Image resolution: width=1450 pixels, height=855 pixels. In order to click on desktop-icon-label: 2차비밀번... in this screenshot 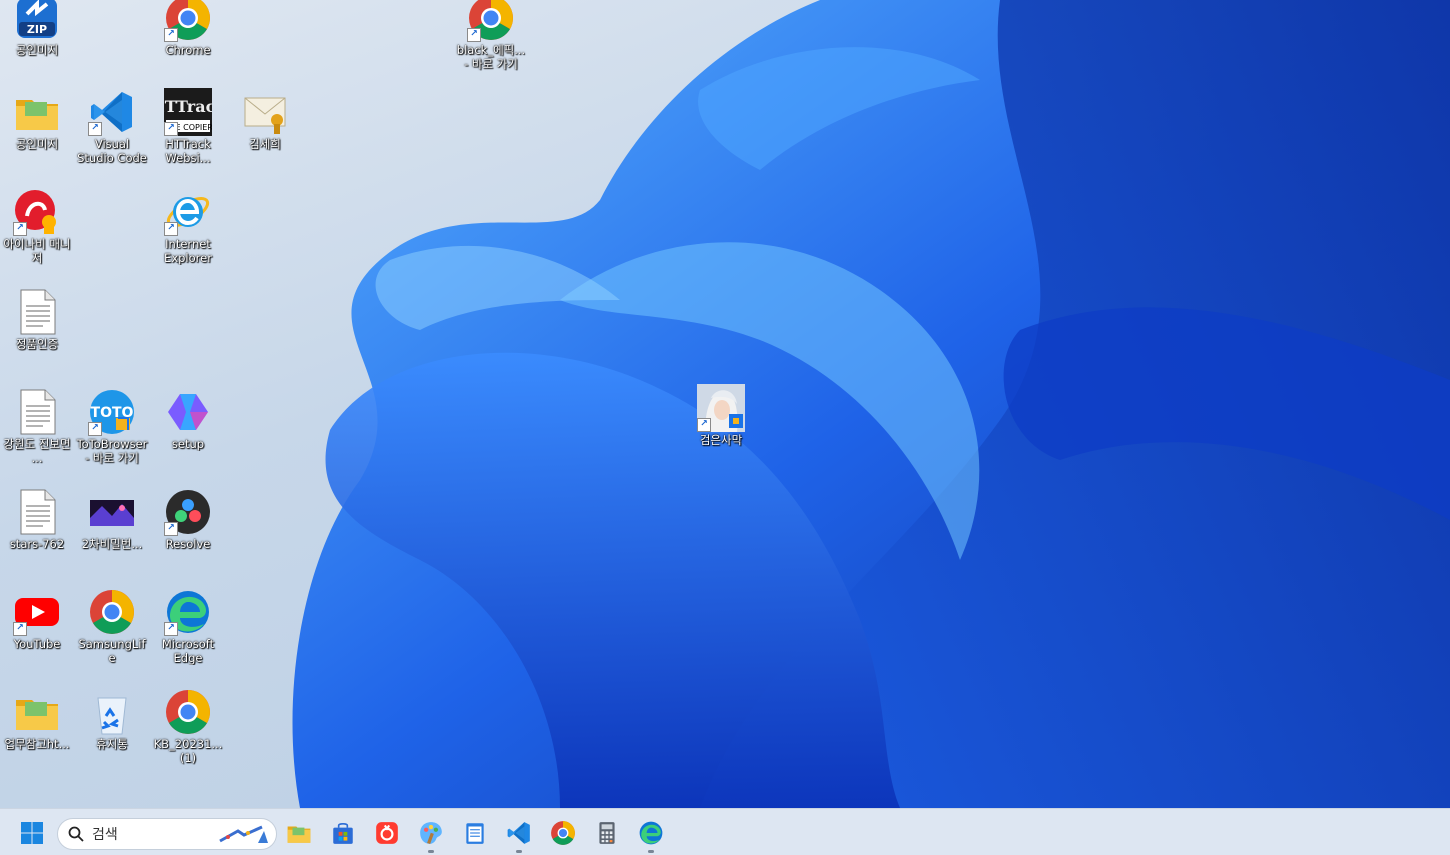, I will do `click(112, 544)`.